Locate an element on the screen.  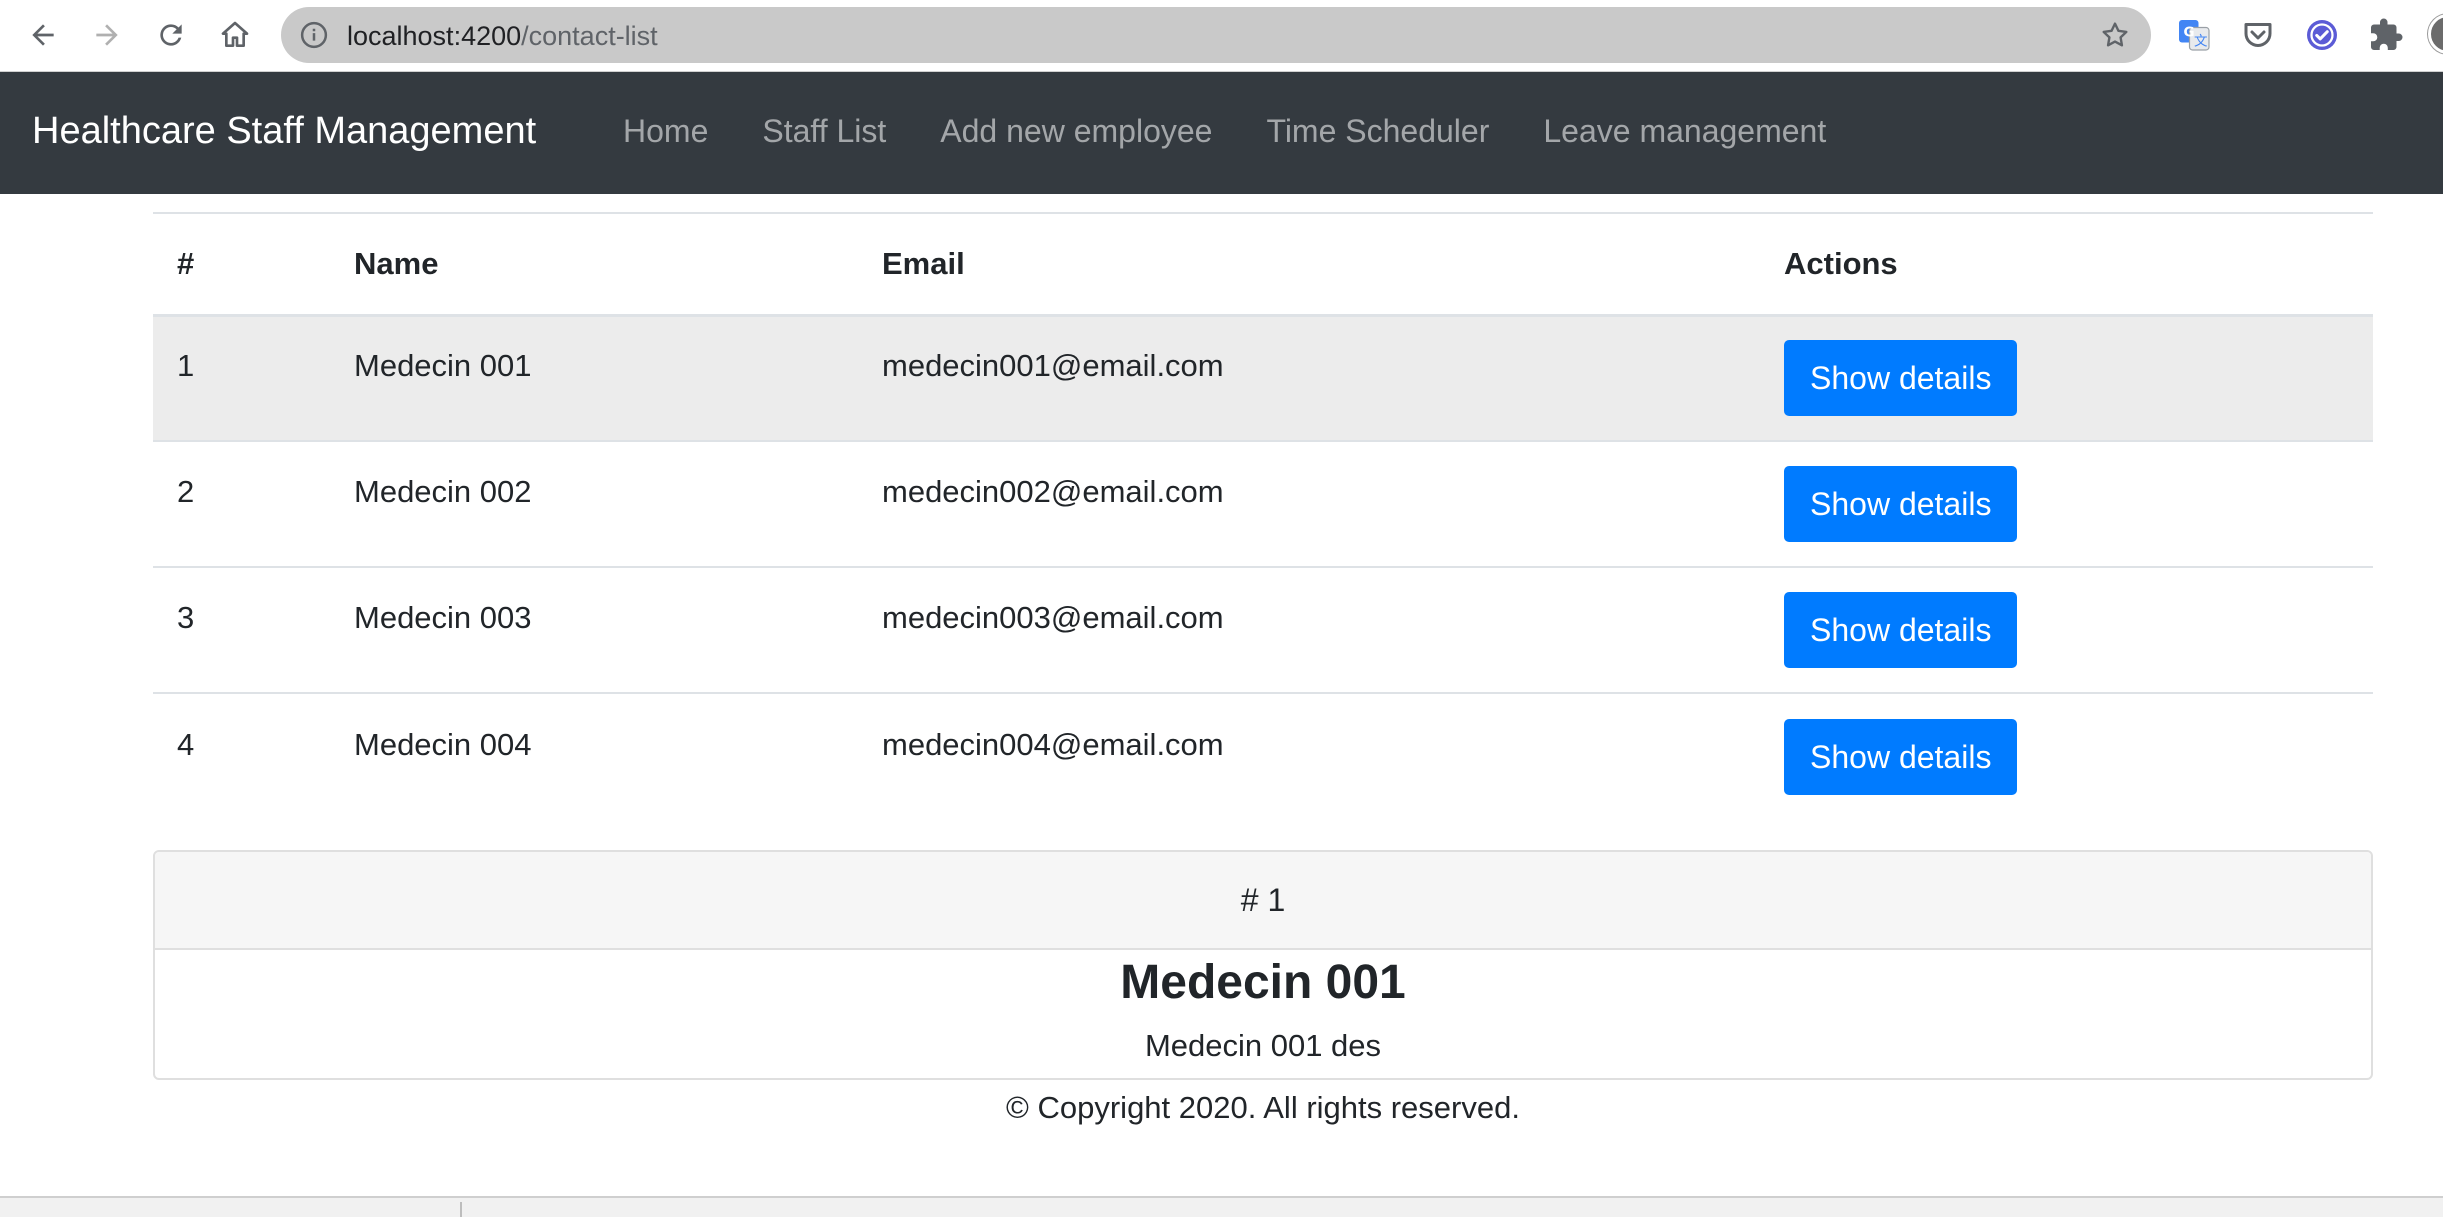
row-email: medecin001@email.com is located at coordinates (1053, 366).